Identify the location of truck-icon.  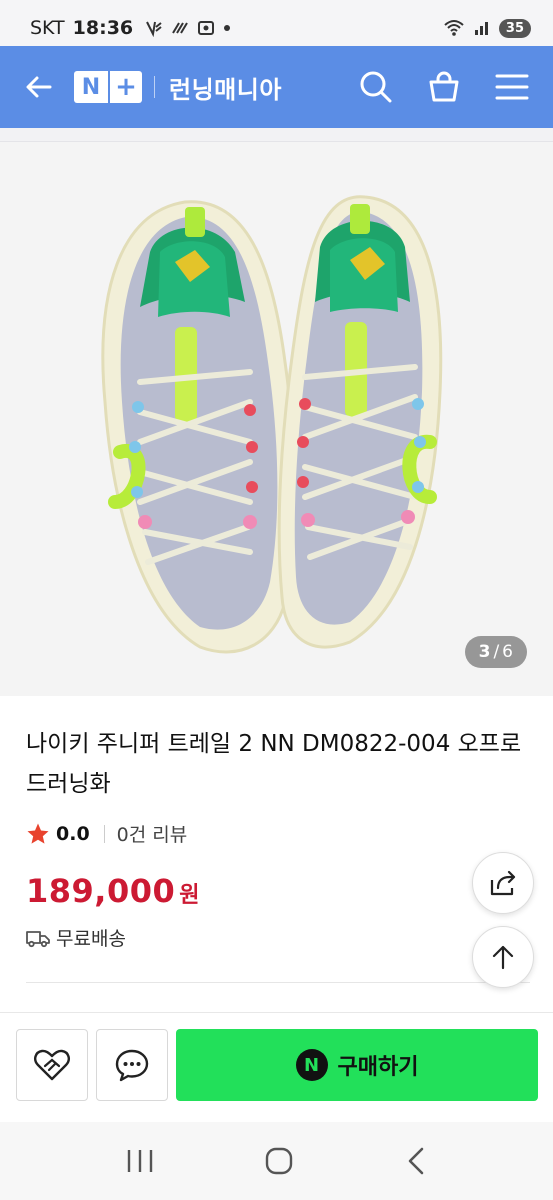
(38, 938).